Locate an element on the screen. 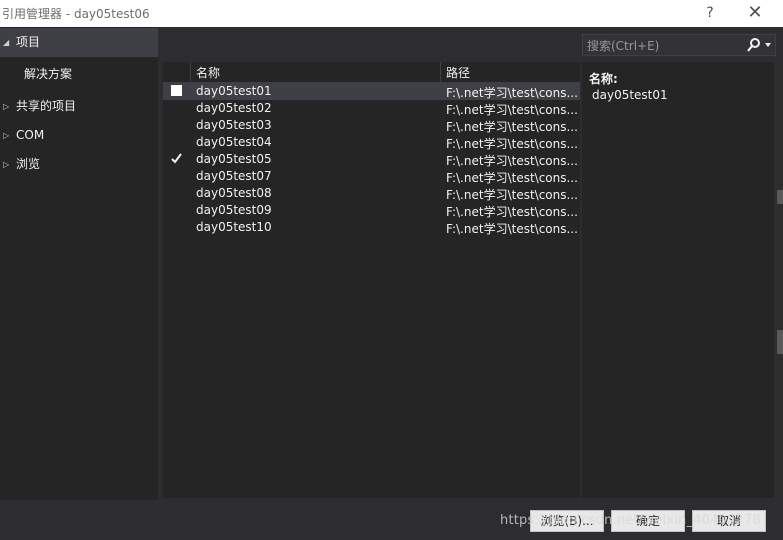  nav-label: 解决方案 is located at coordinates (48, 74).